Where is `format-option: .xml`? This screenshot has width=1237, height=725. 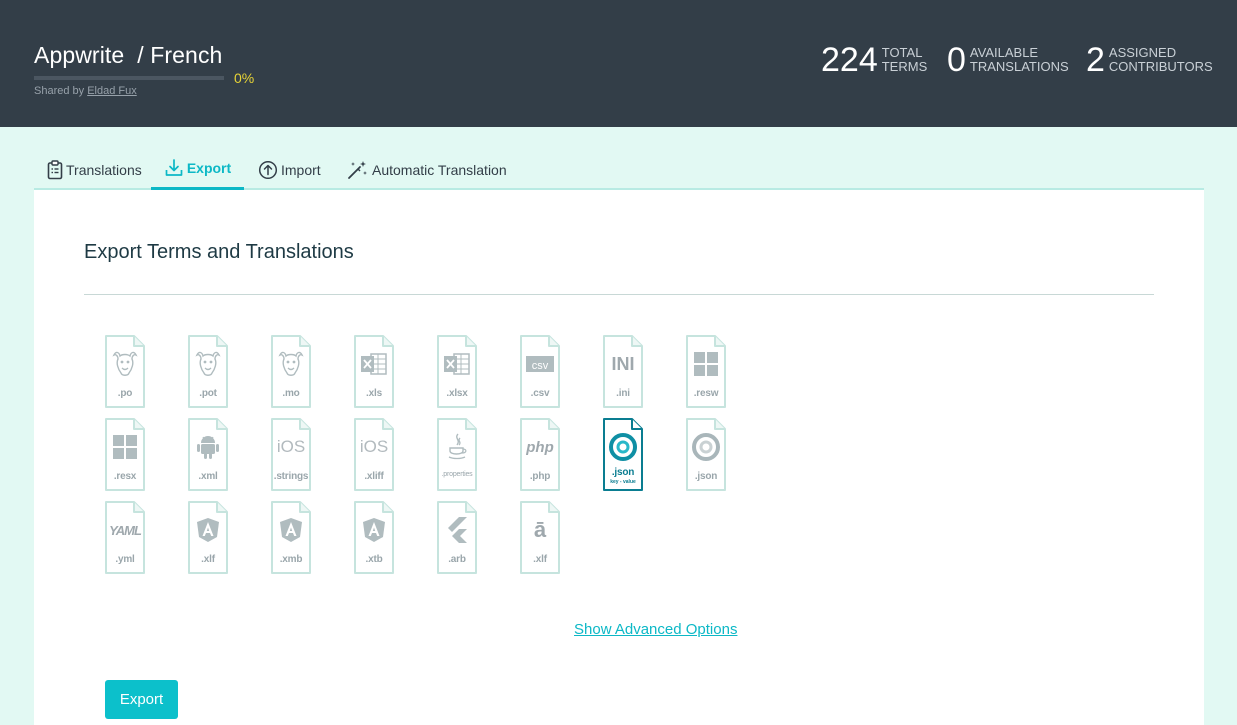 format-option: .xml is located at coordinates (208, 454).